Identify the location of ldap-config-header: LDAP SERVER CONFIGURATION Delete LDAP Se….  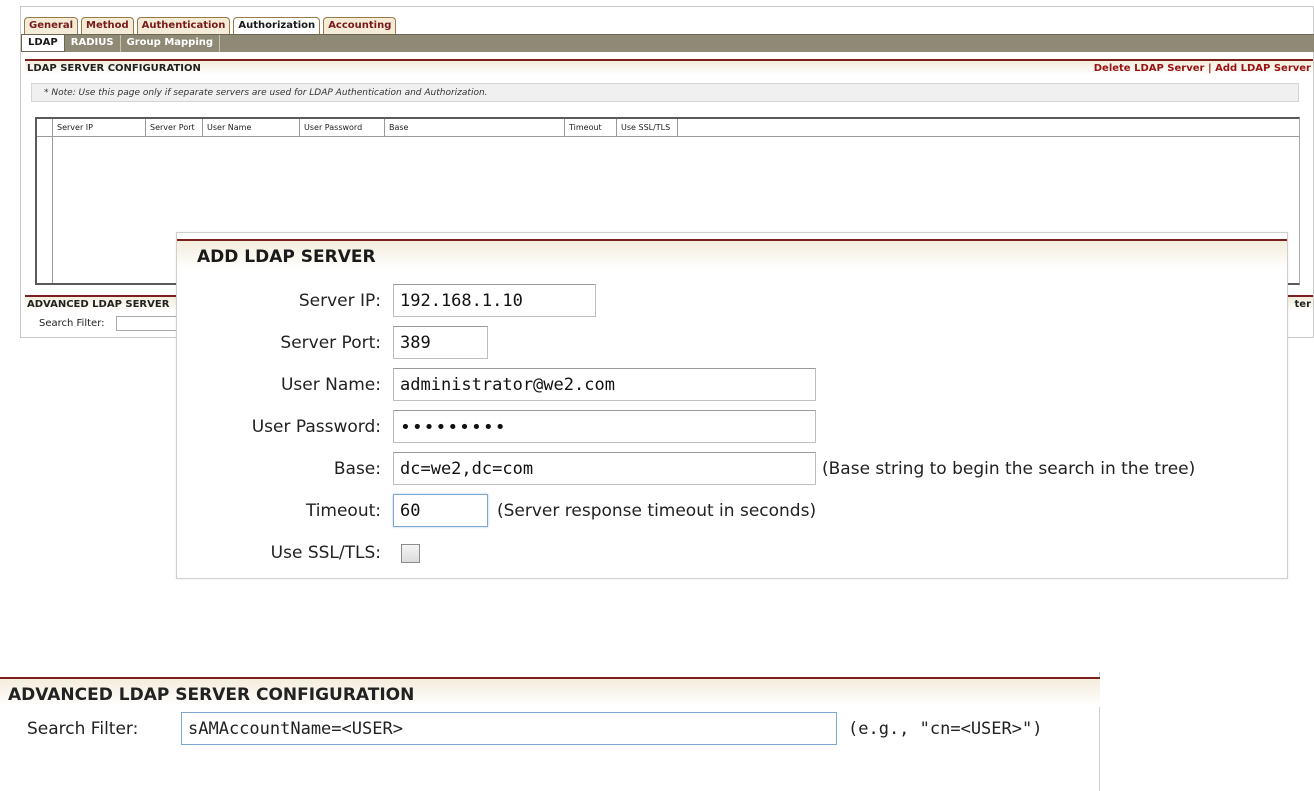
(669, 67).